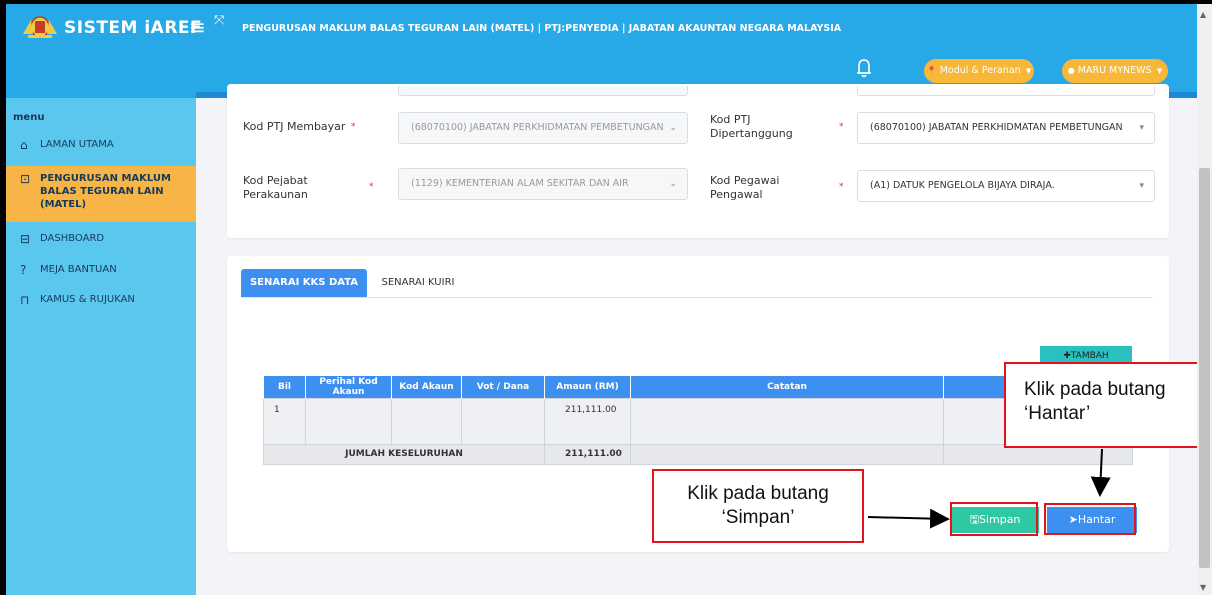 The image size is (1212, 595). What do you see at coordinates (404, 454) in the screenshot?
I see `total-label: JUMLAH KESELURUHAN` at bounding box center [404, 454].